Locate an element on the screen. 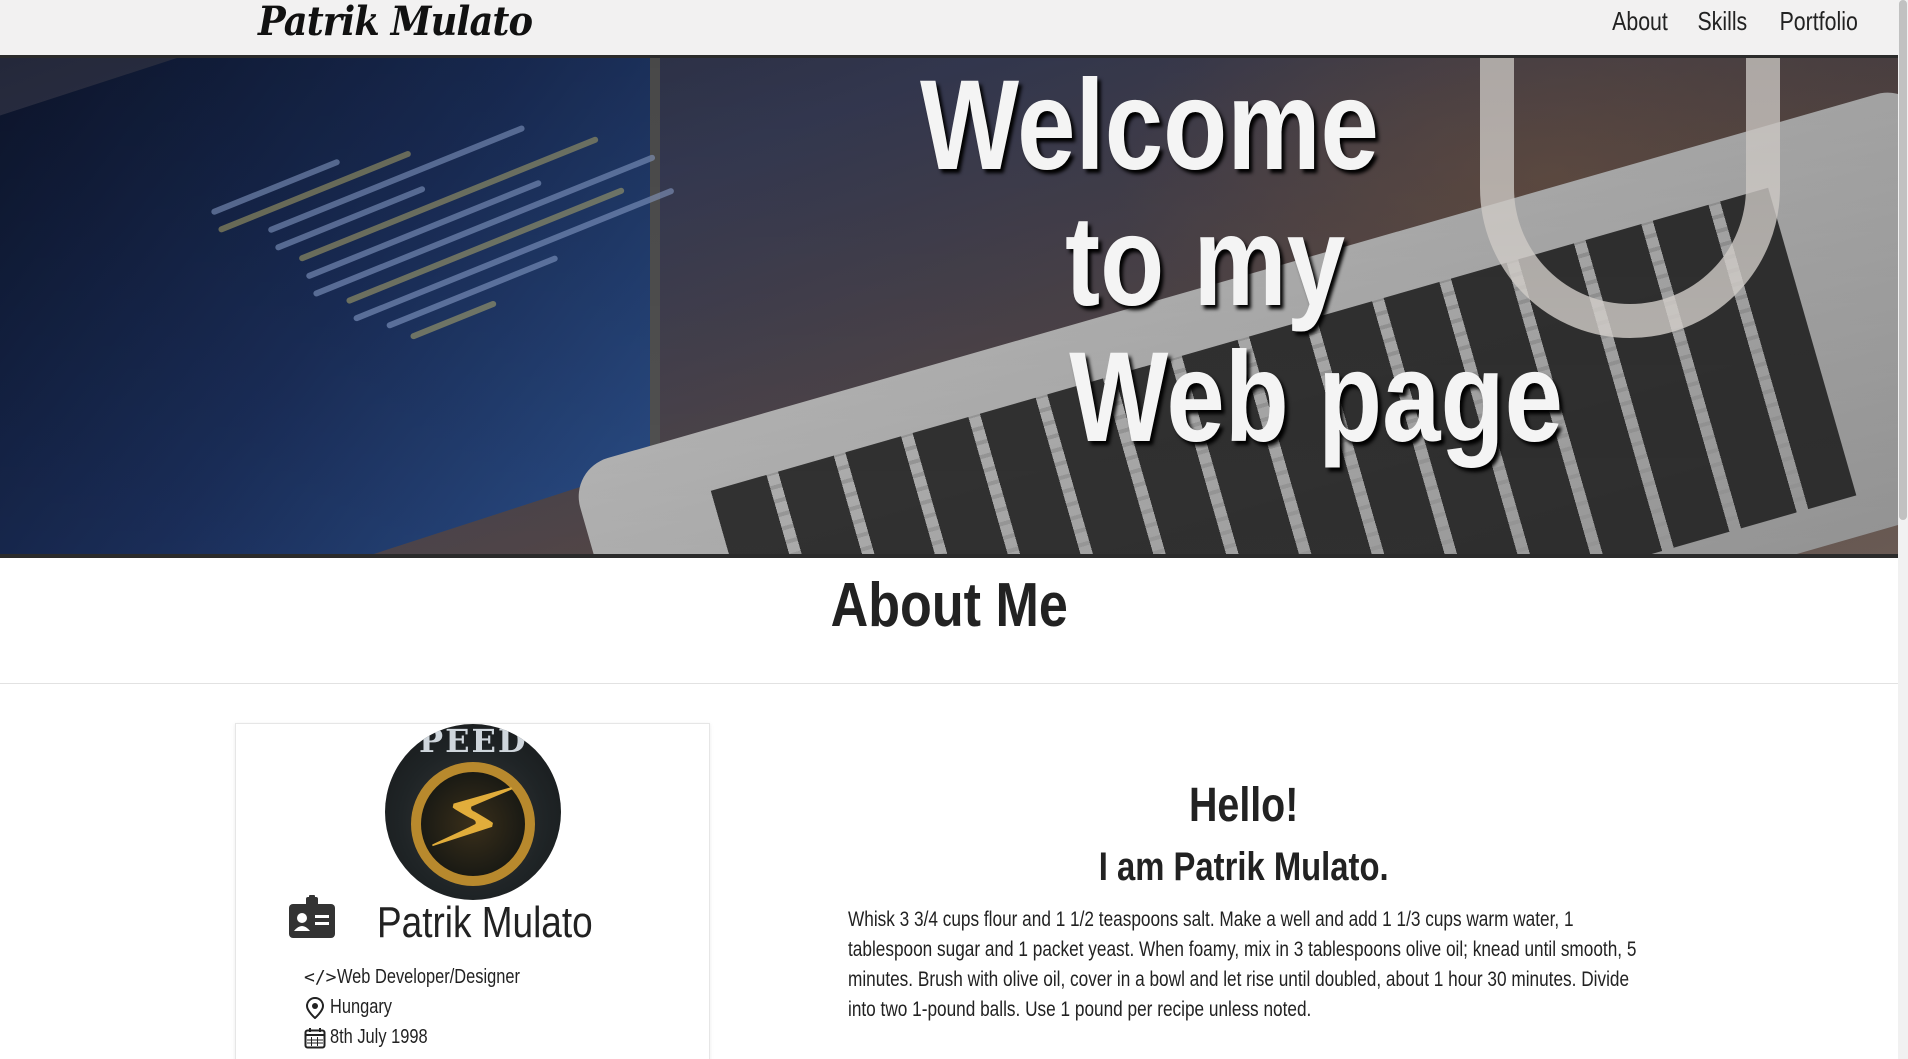  code-icon: </> is located at coordinates (320, 977).